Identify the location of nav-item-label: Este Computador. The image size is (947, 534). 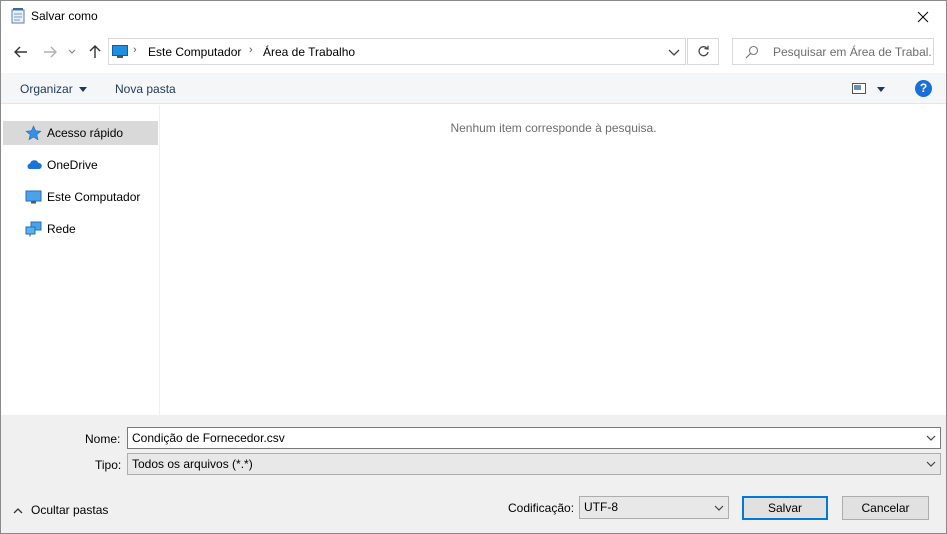
(94, 197).